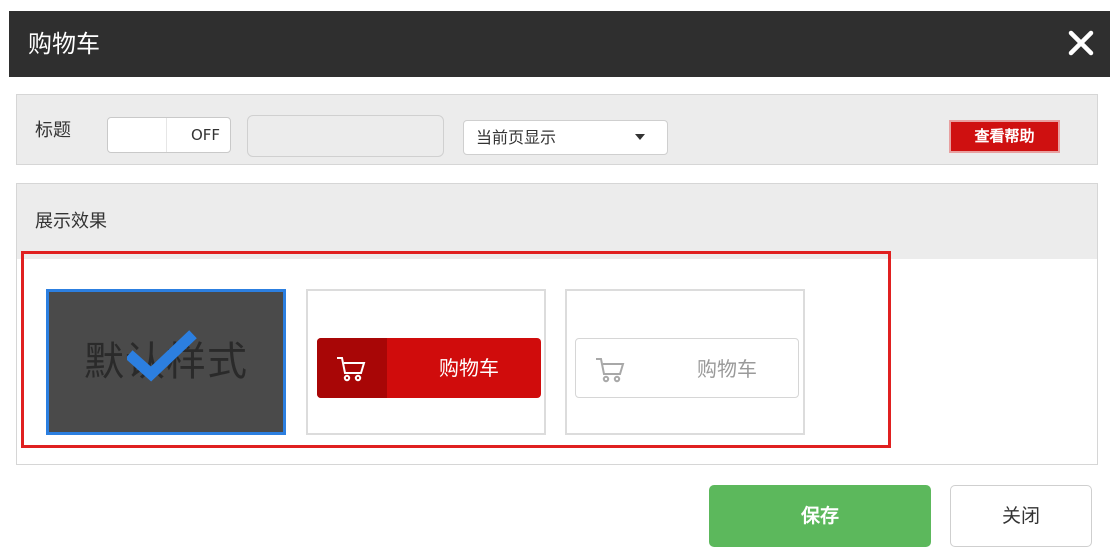 The image size is (1110, 551). Describe the element at coordinates (205, 135) in the screenshot. I see `toggle-state-label: OFF` at that location.